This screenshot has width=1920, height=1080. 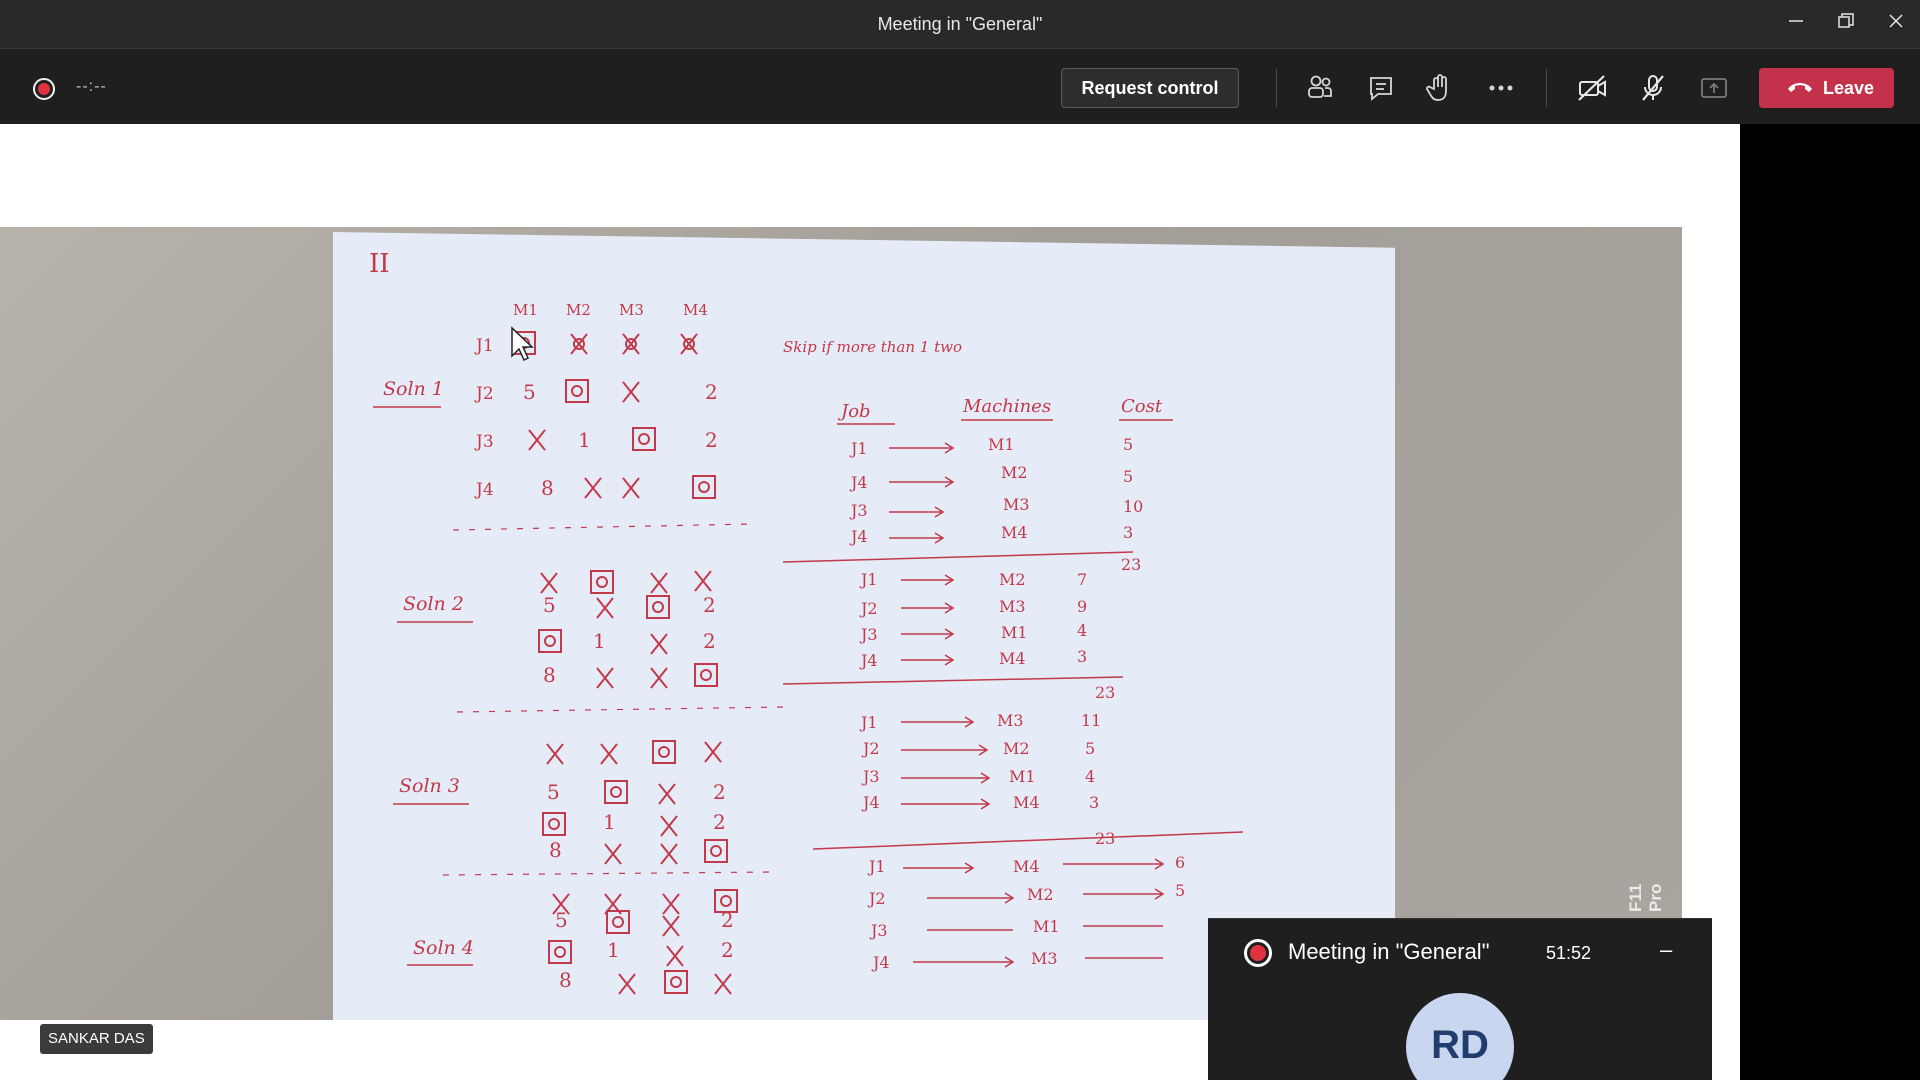 What do you see at coordinates (854, 411) in the screenshot?
I see `table-header: Job` at bounding box center [854, 411].